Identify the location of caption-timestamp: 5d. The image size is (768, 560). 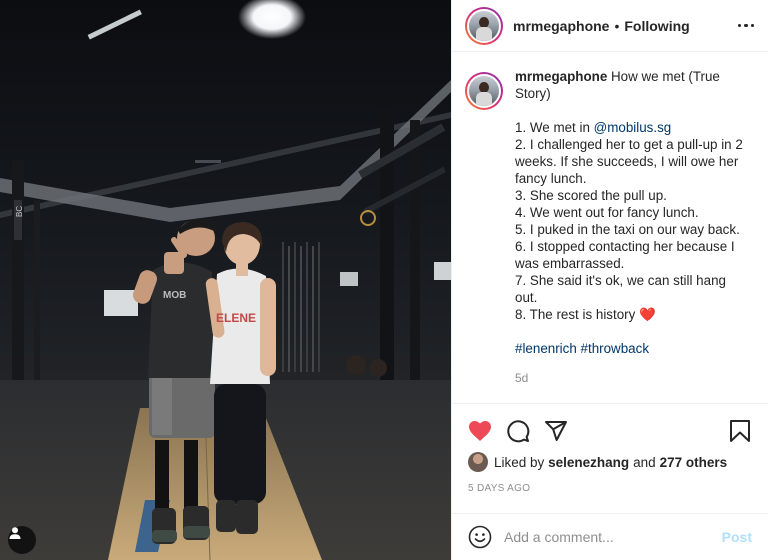
(633, 378).